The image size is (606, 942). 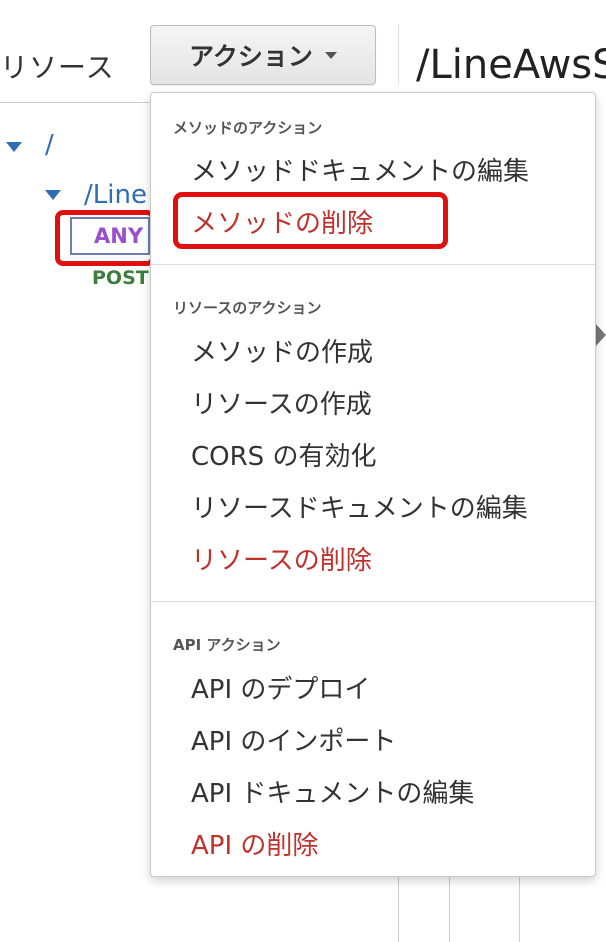 What do you see at coordinates (330, 55) in the screenshot?
I see `chevron-down-icon` at bounding box center [330, 55].